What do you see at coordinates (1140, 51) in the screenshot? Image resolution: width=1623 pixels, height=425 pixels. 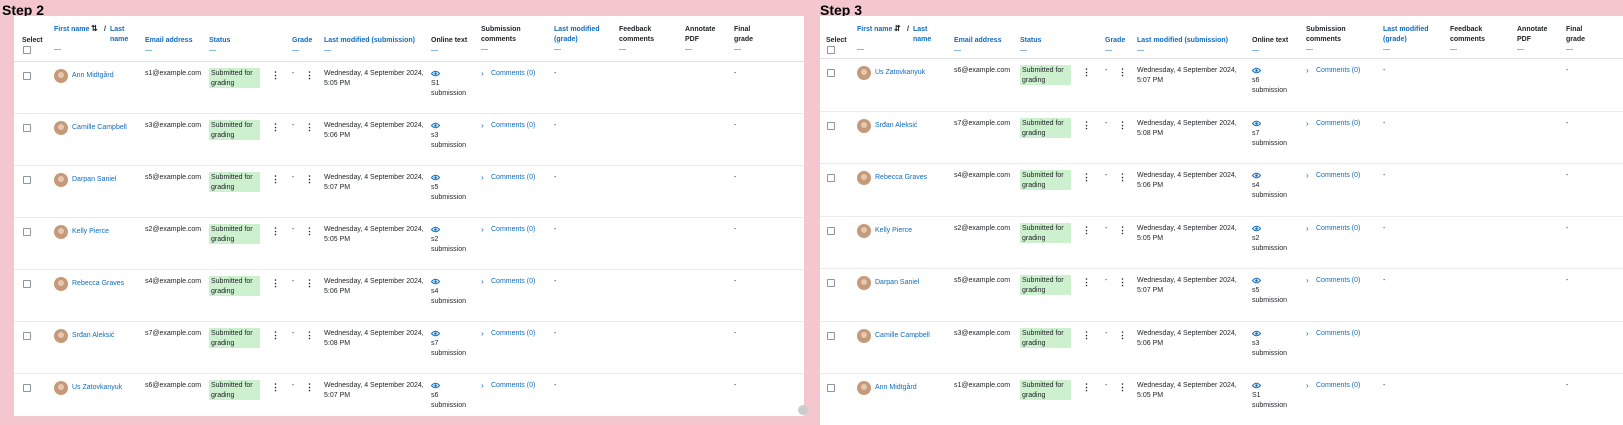 I see `last-modified-submission-header-collapse-dash: —` at bounding box center [1140, 51].